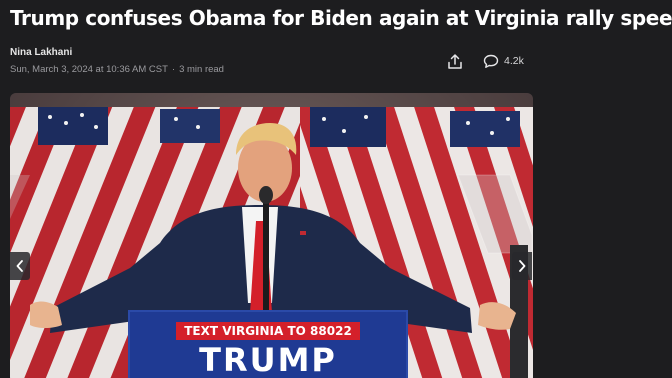  What do you see at coordinates (491, 61) in the screenshot?
I see `comment-icon` at bounding box center [491, 61].